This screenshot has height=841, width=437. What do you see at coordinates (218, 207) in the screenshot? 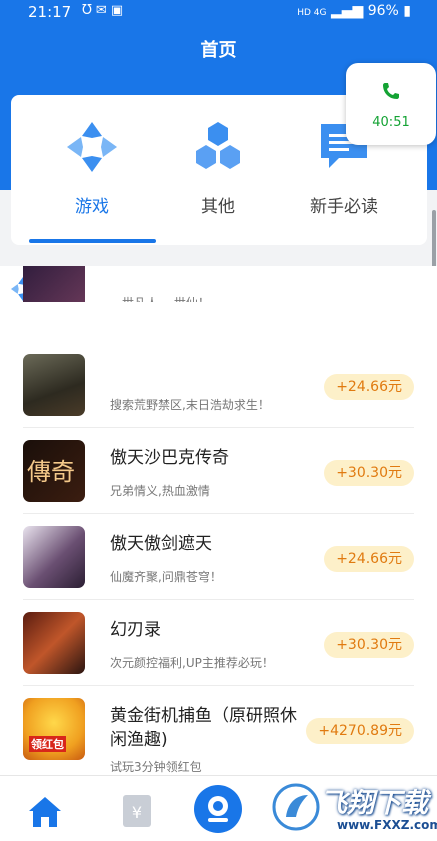
I see `tab-other-label: 其他` at bounding box center [218, 207].